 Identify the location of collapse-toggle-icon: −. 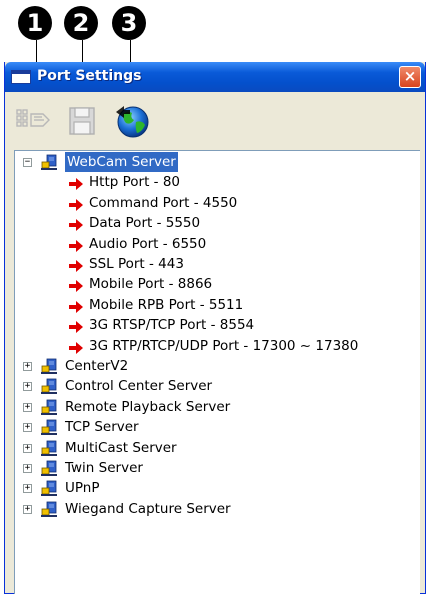
(27, 162).